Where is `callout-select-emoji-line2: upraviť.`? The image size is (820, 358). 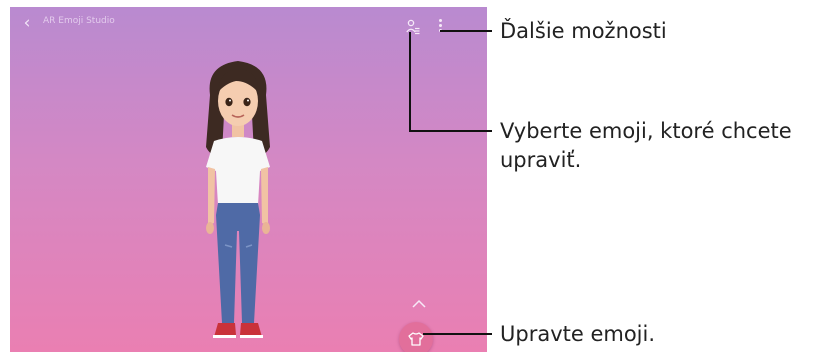 callout-select-emoji-line2: upraviť. is located at coordinates (541, 160).